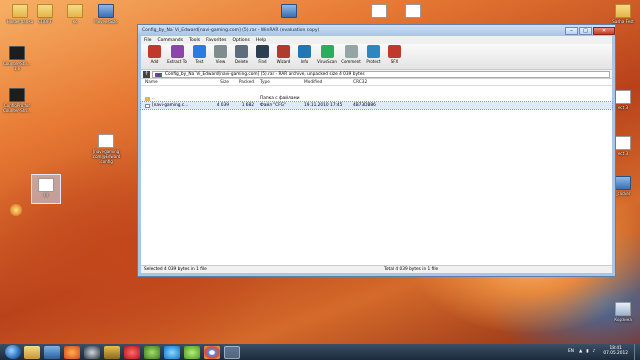 This screenshot has width=640, height=360. I want to click on close-button: ✕, so click(604, 30).